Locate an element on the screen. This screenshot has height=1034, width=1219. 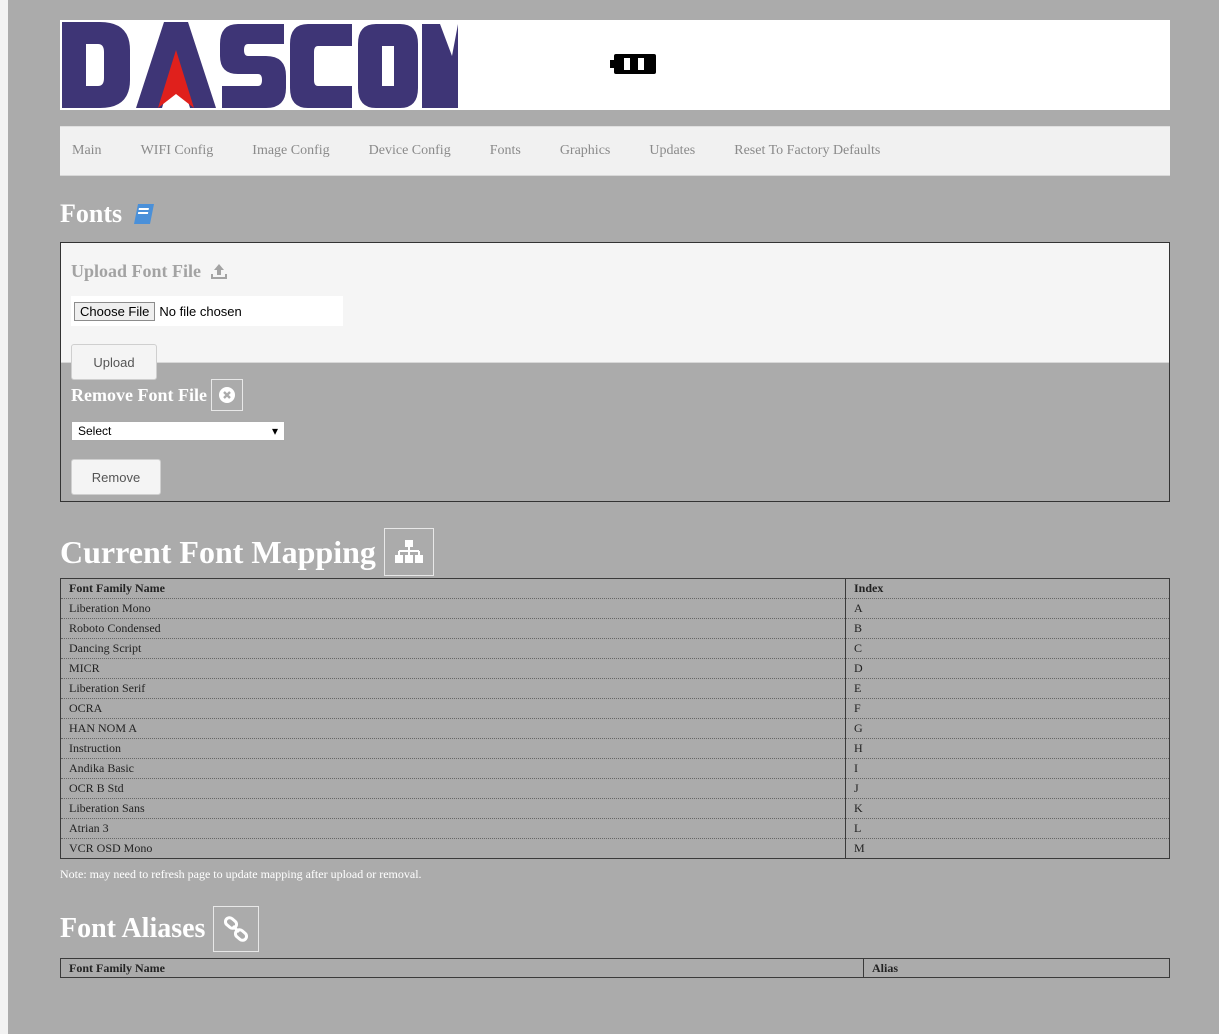
table-header-row: Font Family Name Index is located at coordinates (615, 588).